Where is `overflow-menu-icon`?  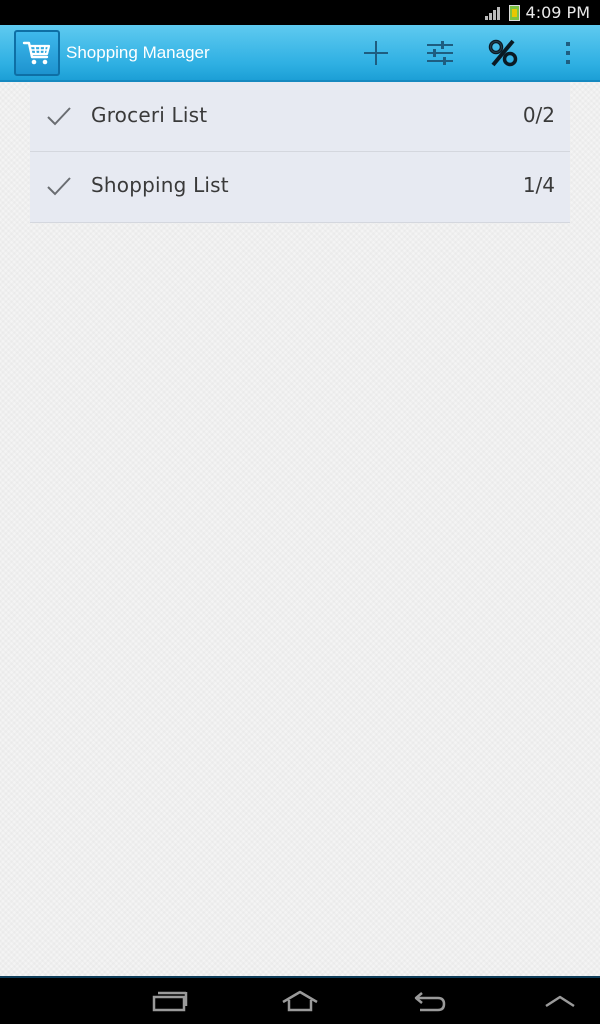
overflow-menu-icon is located at coordinates (568, 52).